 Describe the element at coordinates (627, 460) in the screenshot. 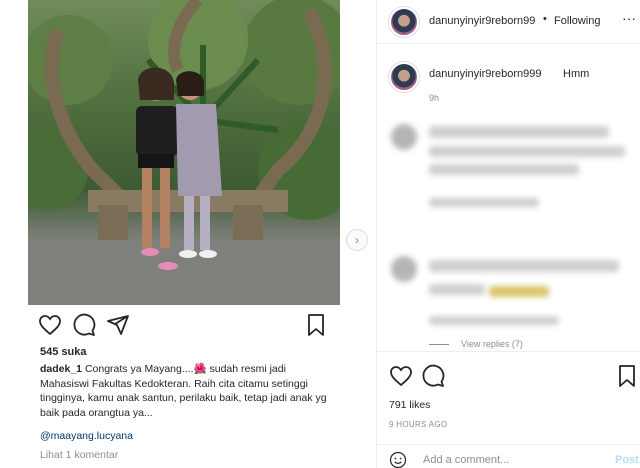

I see `post-button: Post` at that location.